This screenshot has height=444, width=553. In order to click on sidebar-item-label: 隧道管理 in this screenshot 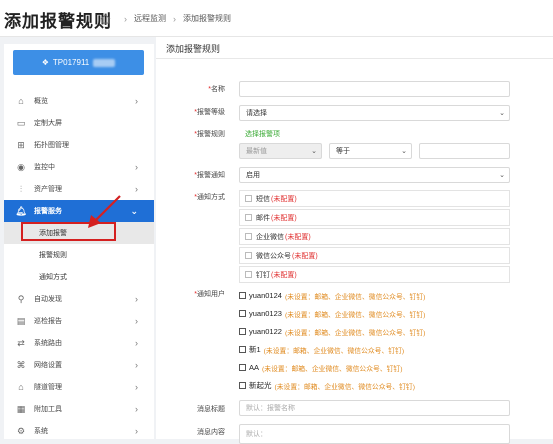, I will do `click(48, 387)`.